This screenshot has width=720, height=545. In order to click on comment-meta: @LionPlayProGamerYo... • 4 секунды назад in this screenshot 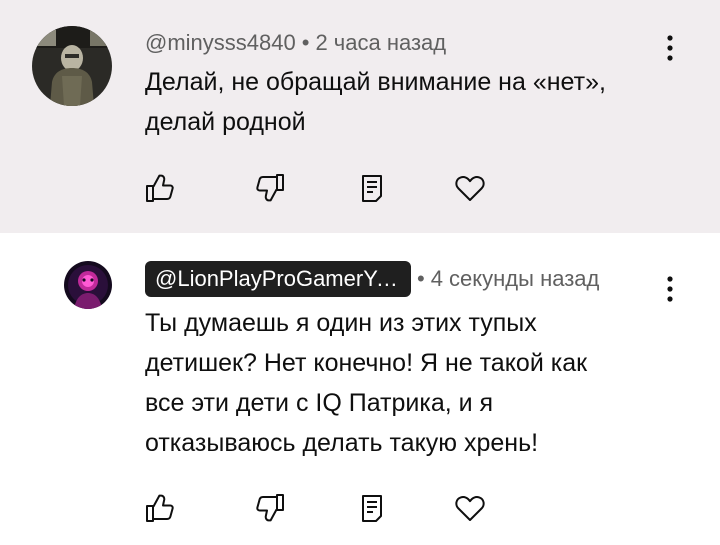, I will do `click(372, 279)`.